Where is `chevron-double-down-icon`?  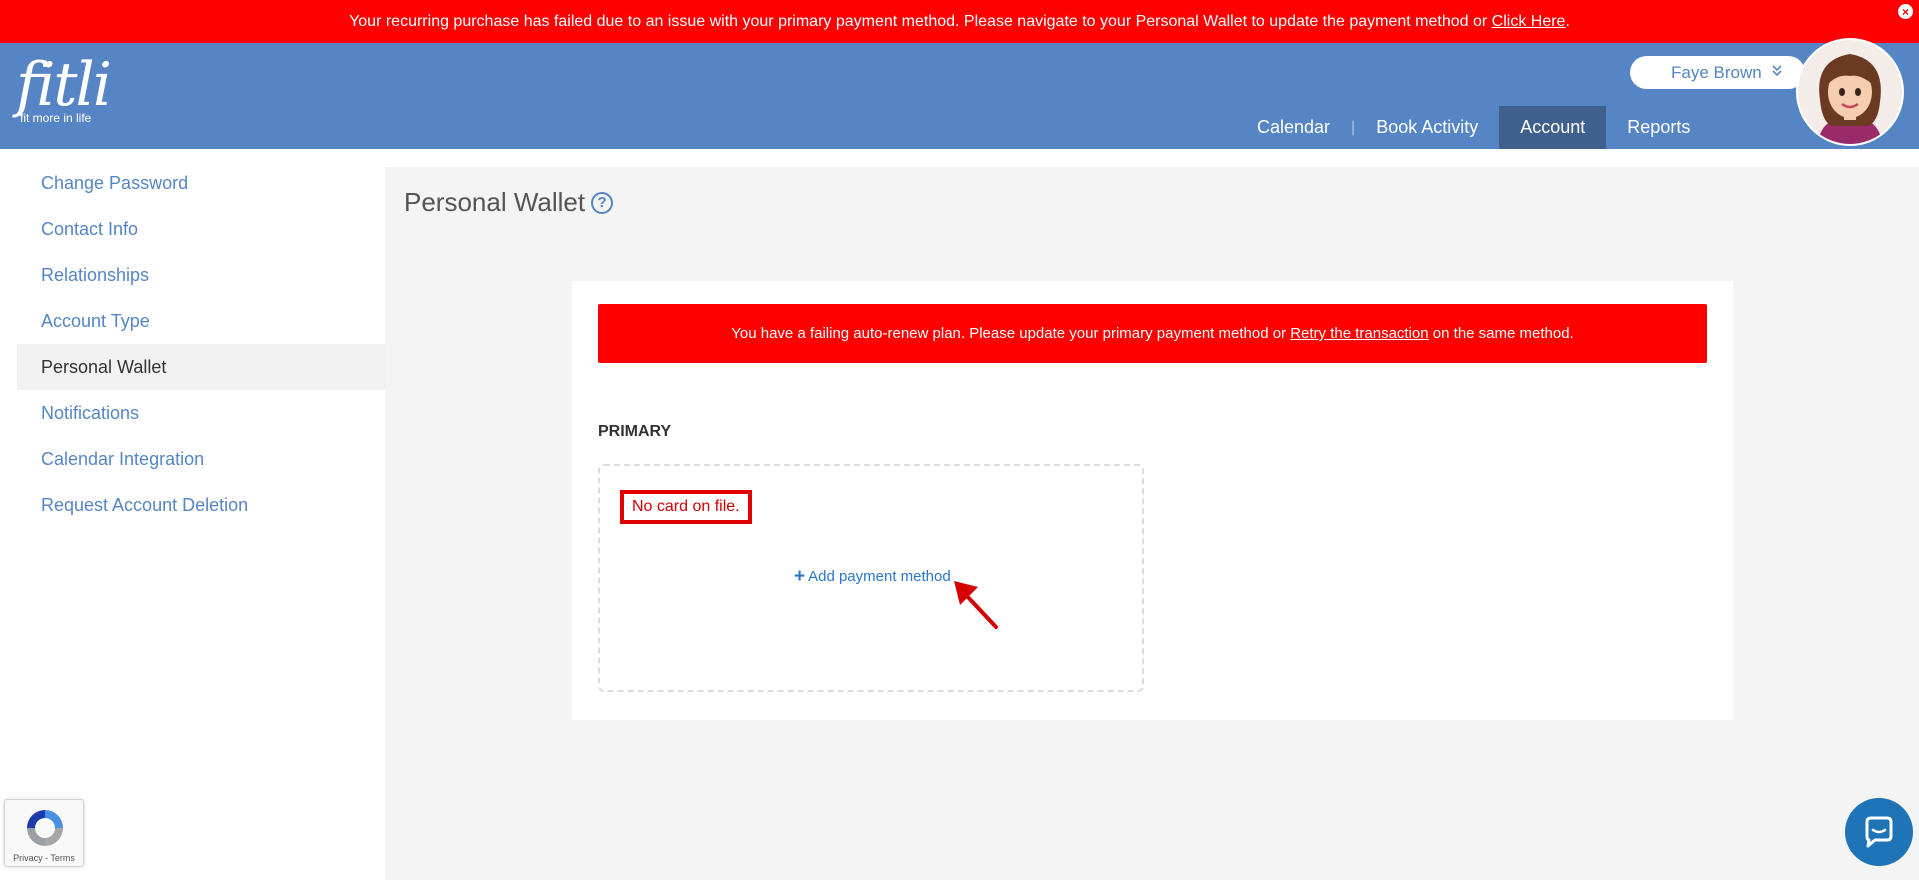
chevron-double-down-icon is located at coordinates (1777, 72).